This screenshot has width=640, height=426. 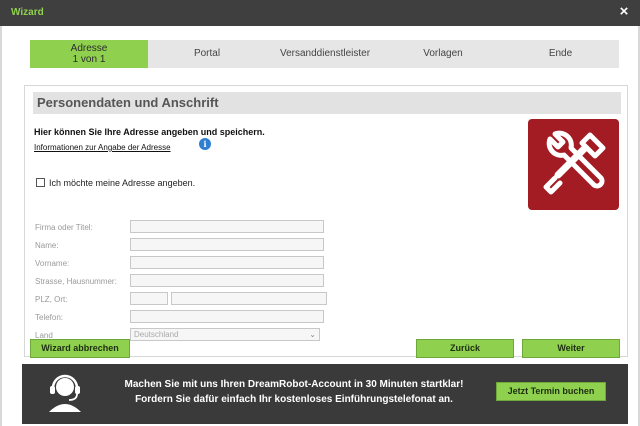 I want to click on chevron-down-icon: ⌄, so click(x=312, y=334).